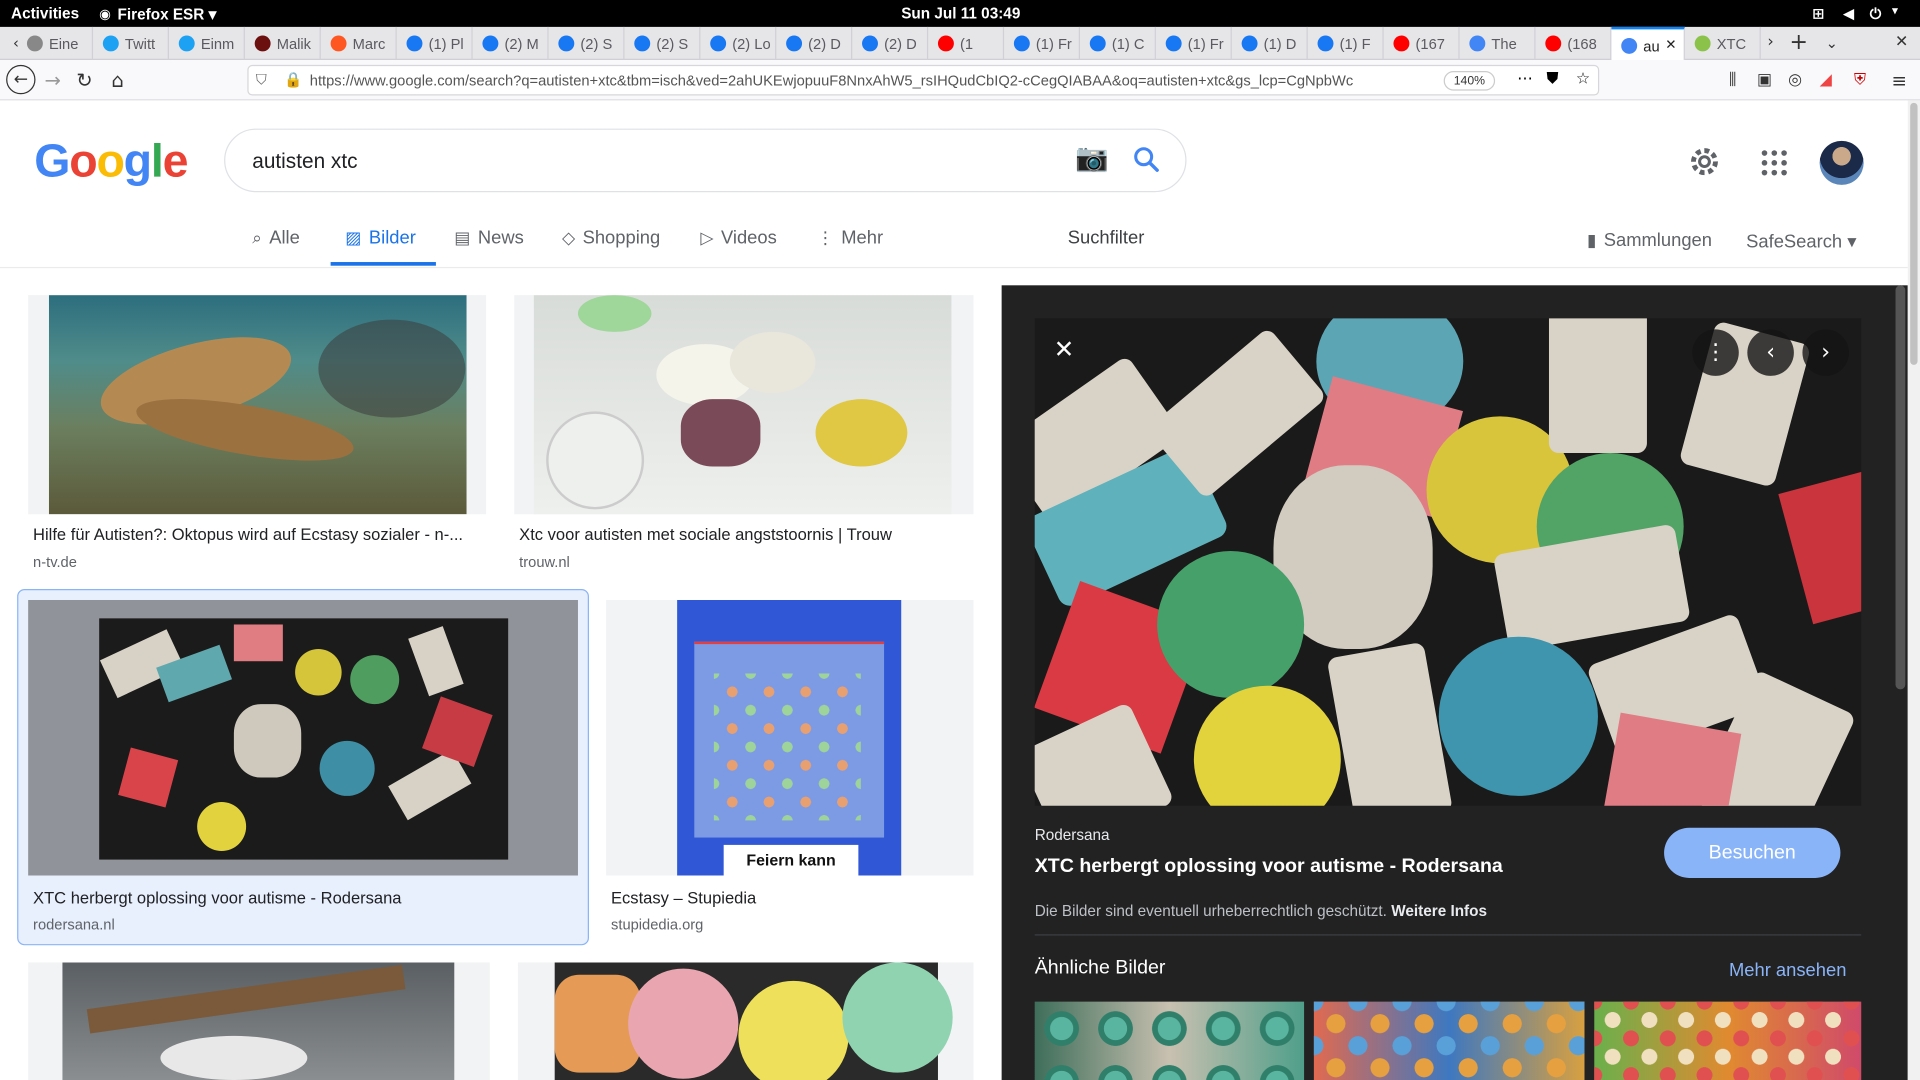 This screenshot has height=1080, width=1920. What do you see at coordinates (1825, 352) in the screenshot?
I see `next-image-icon: ›` at bounding box center [1825, 352].